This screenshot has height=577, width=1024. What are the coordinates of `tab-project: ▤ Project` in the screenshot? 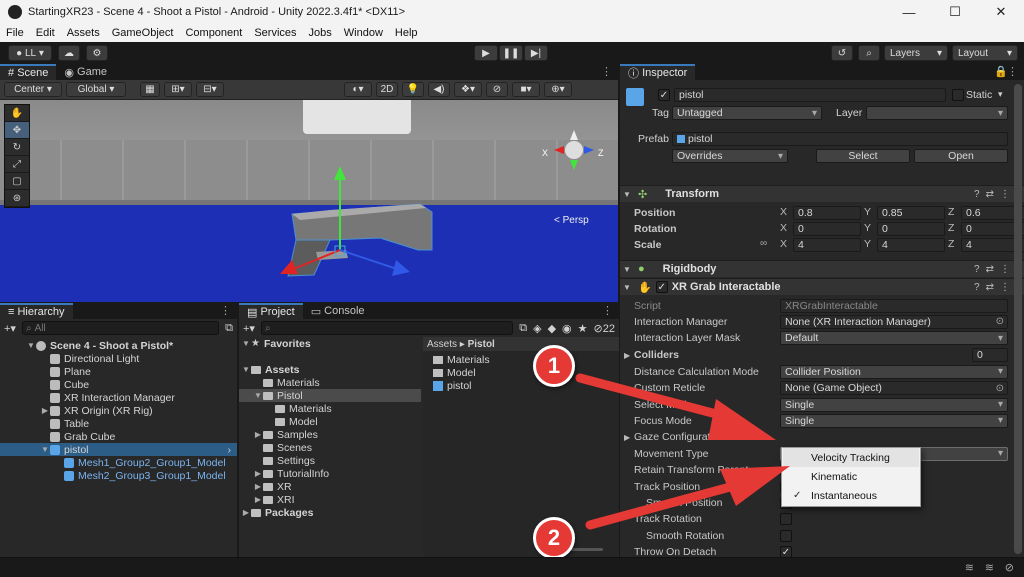 It's located at (271, 311).